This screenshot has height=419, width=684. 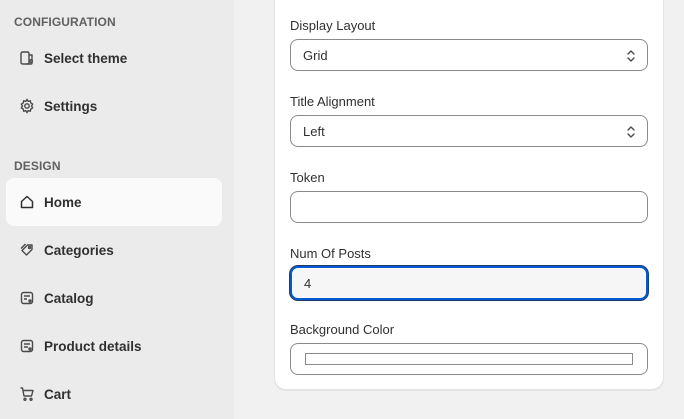 I want to click on token-input, so click(x=469, y=207).